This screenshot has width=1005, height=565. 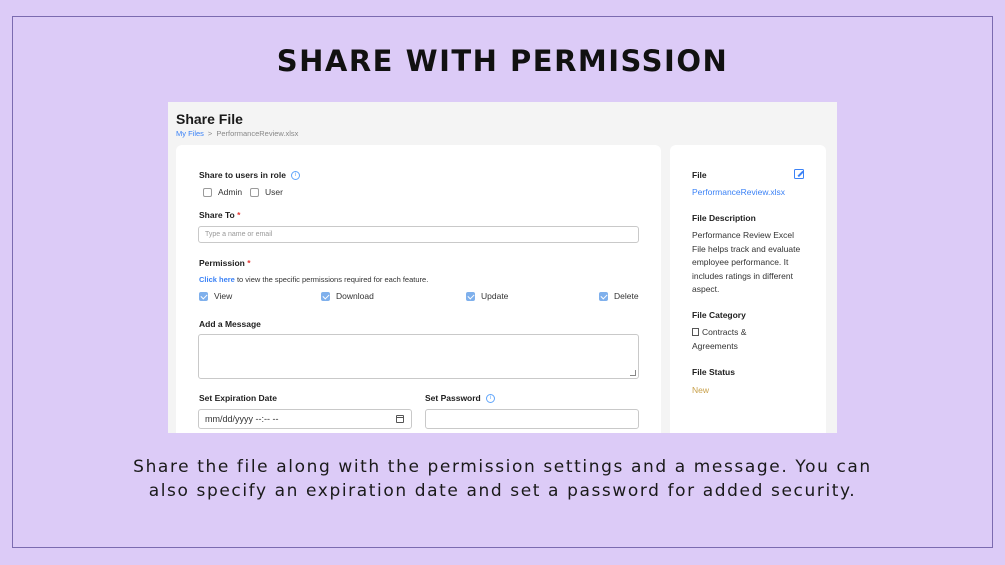 I want to click on expiration-date-value: mm/dd/yyyy --:-- --, so click(x=242, y=419).